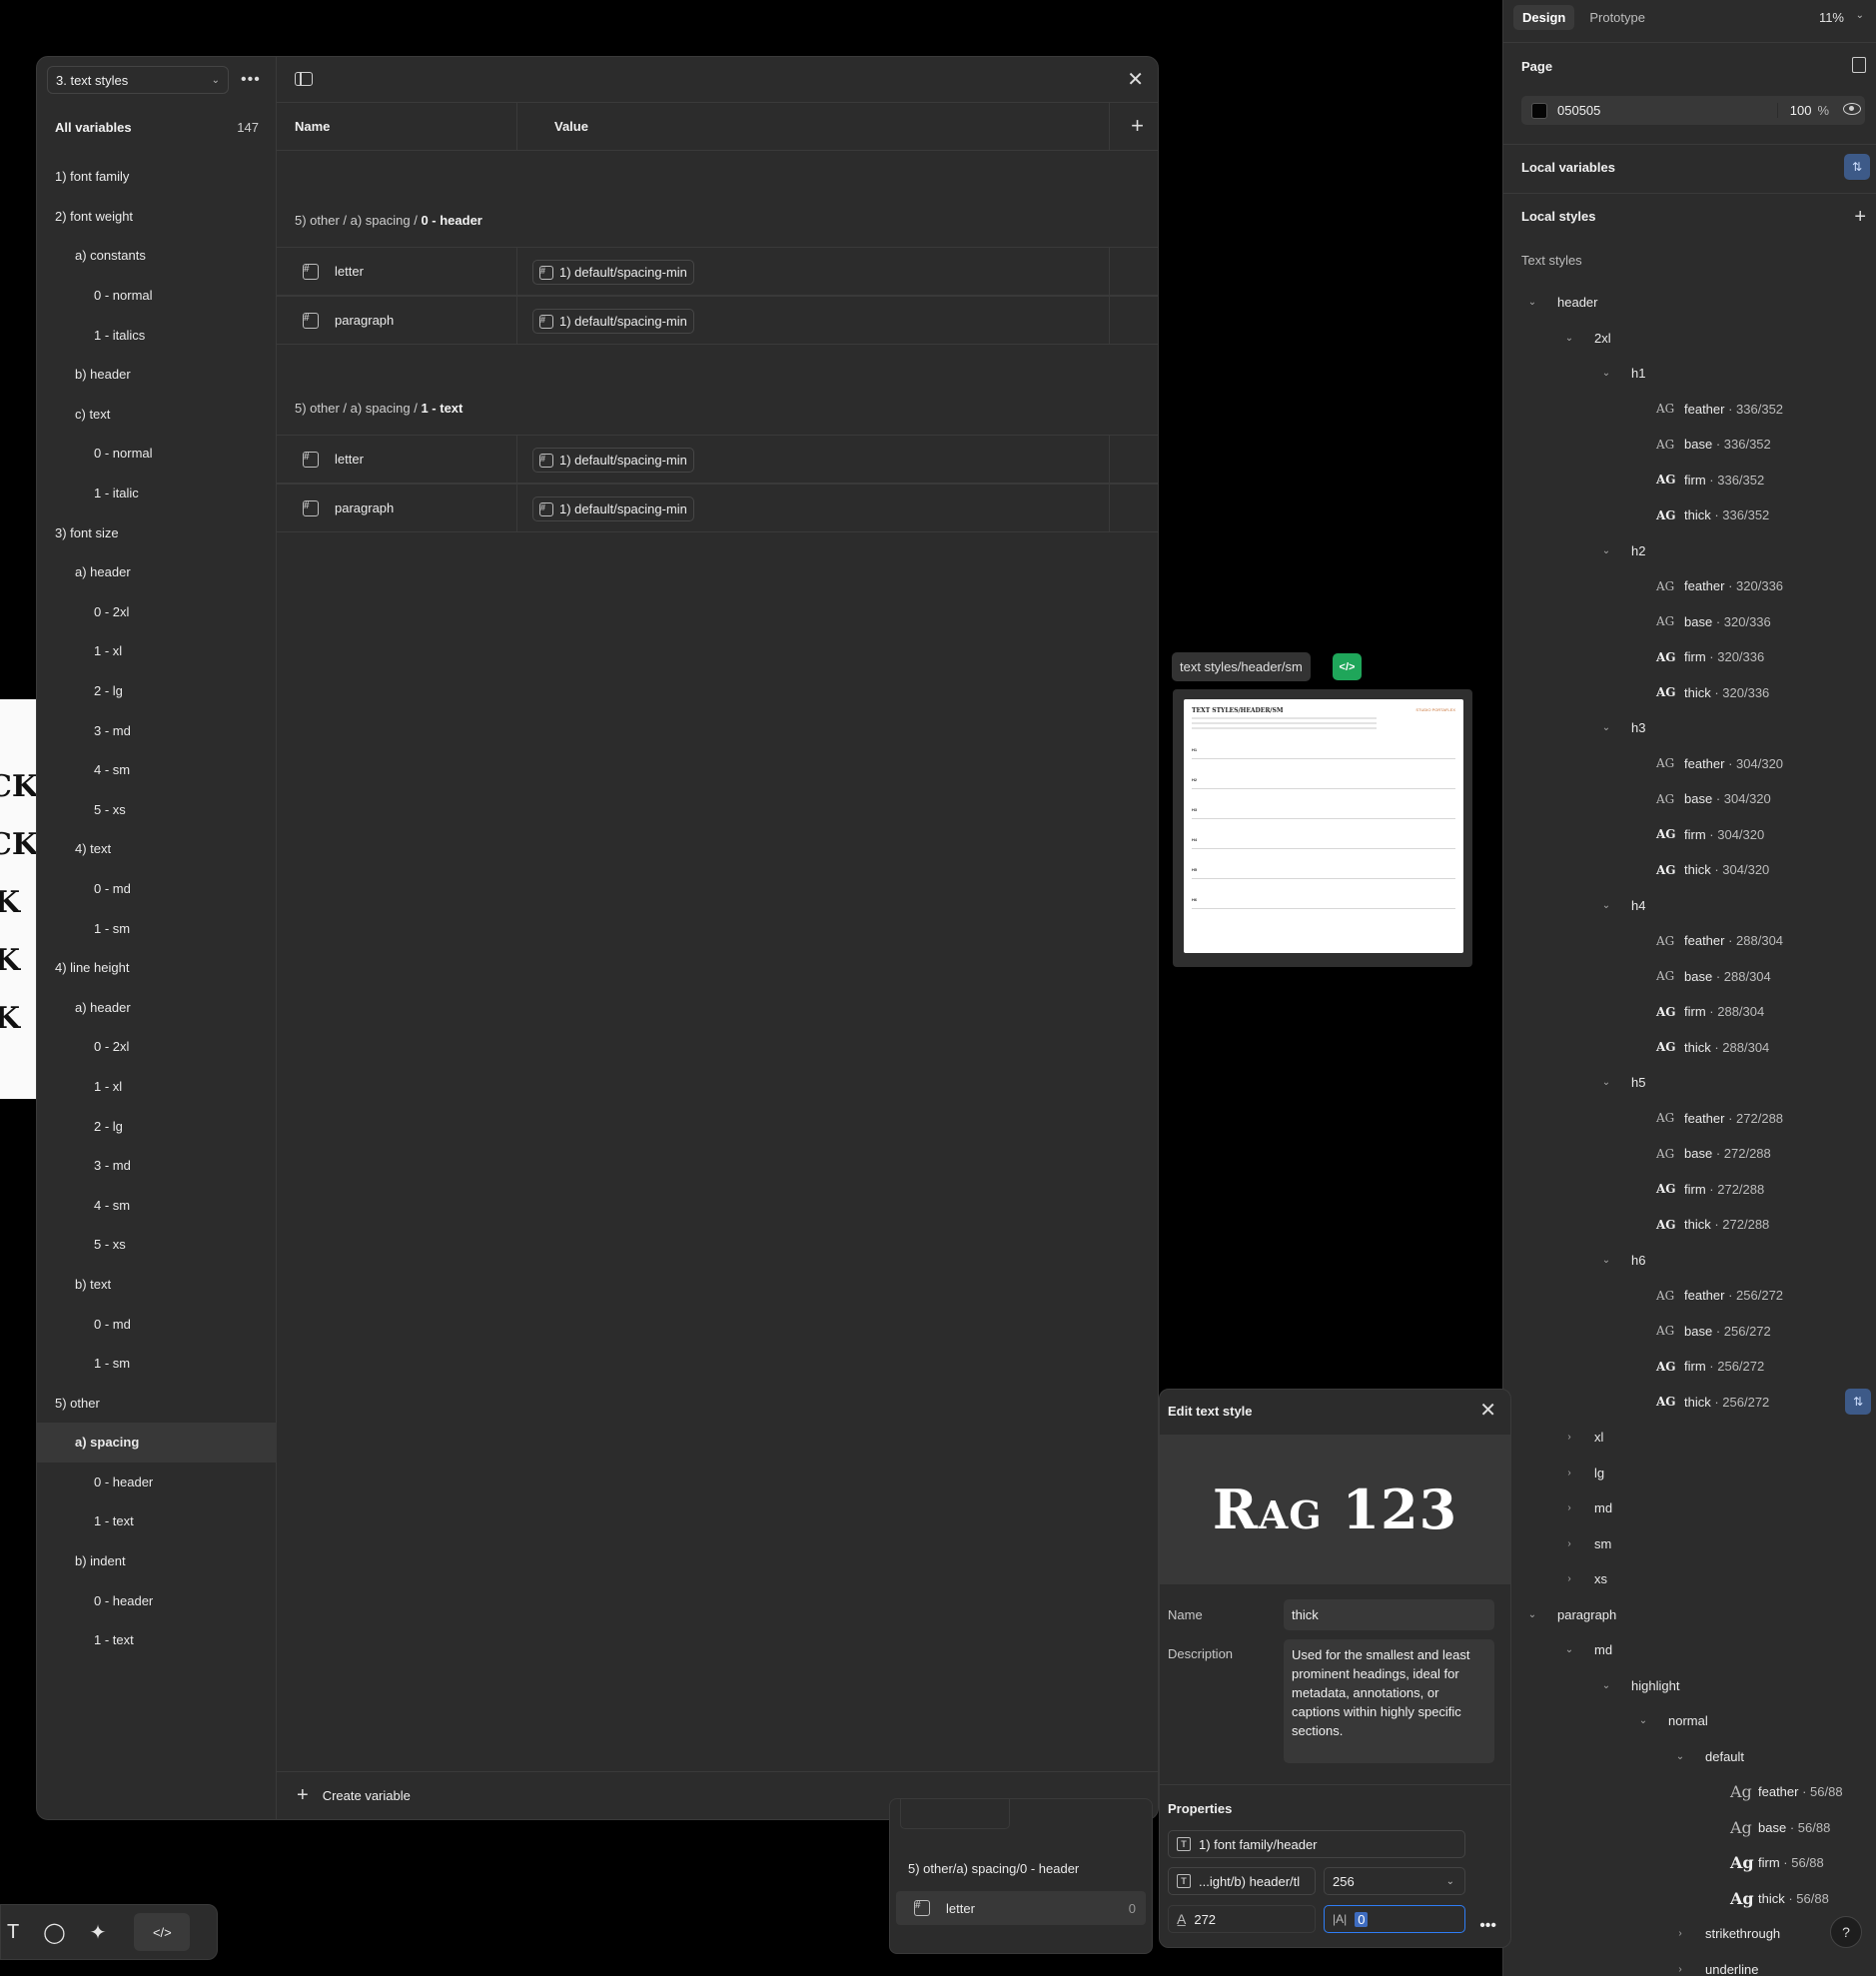 Image resolution: width=1876 pixels, height=1976 pixels. Describe the element at coordinates (1689, 941) in the screenshot. I see `text-style-item: AG feather · 288/304` at that location.